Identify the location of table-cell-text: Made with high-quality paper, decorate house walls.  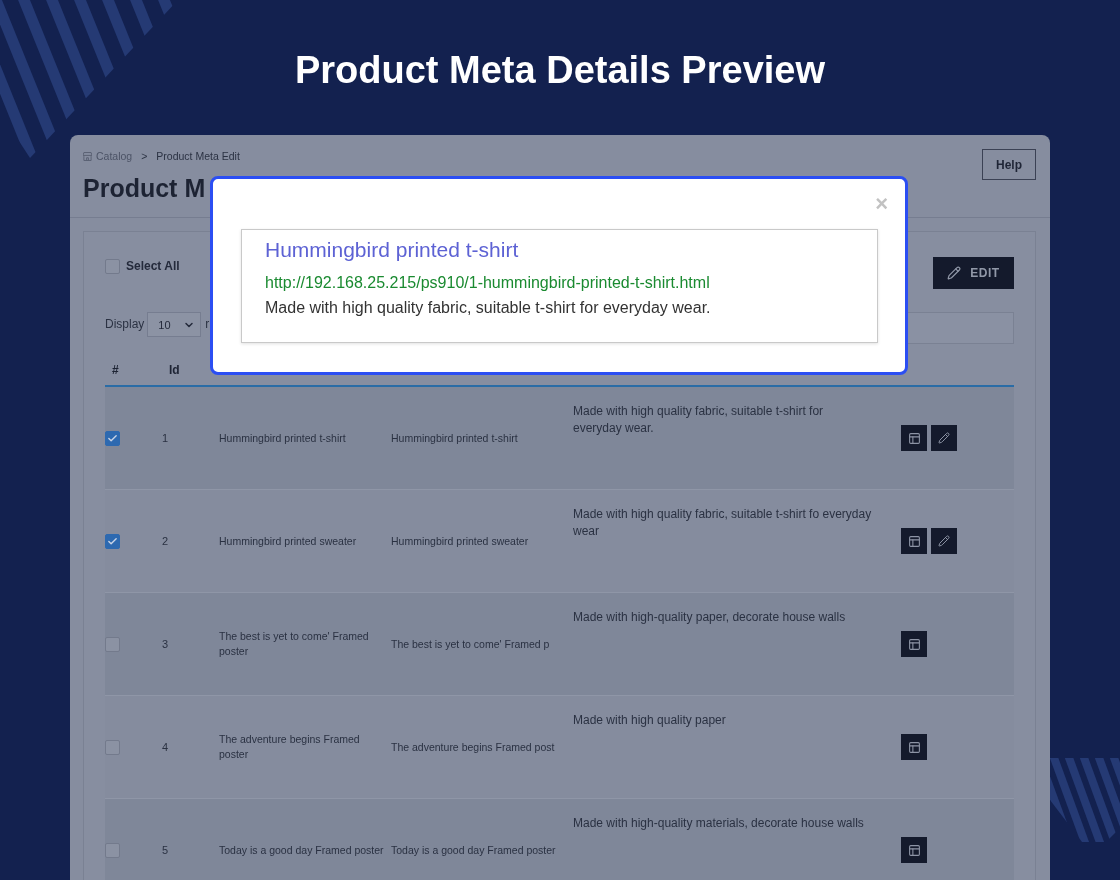
(710, 617).